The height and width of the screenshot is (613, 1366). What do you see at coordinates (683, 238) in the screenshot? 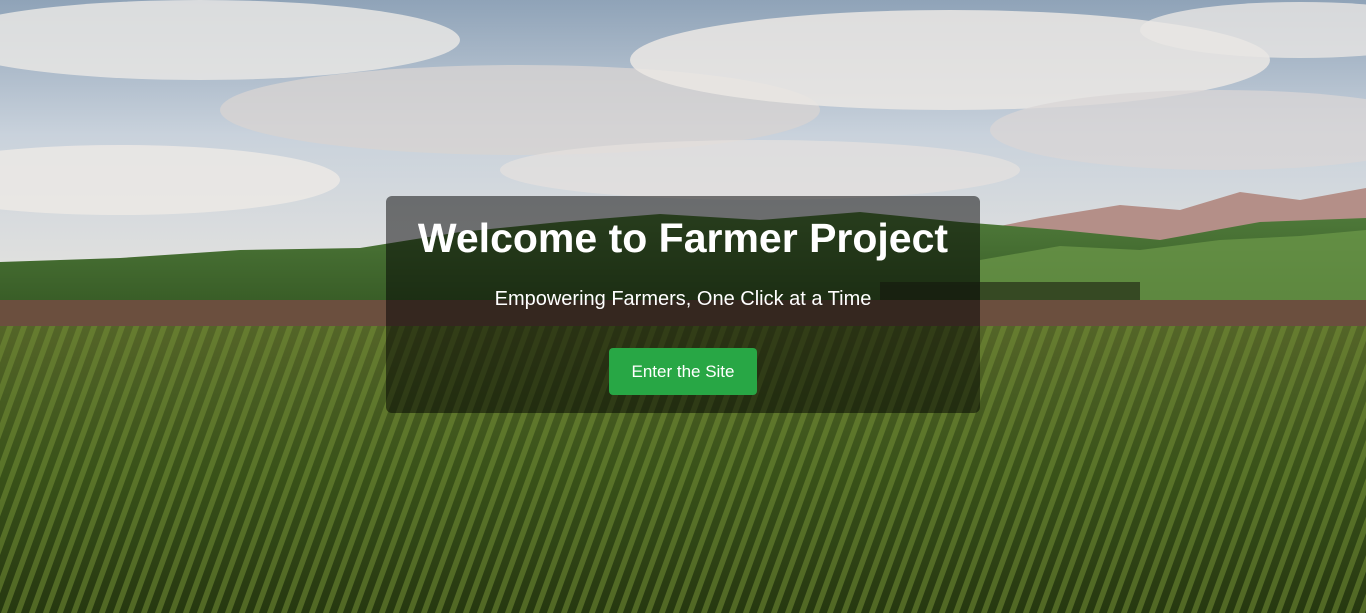
I see `page-title: Welcome to Farmer Project` at bounding box center [683, 238].